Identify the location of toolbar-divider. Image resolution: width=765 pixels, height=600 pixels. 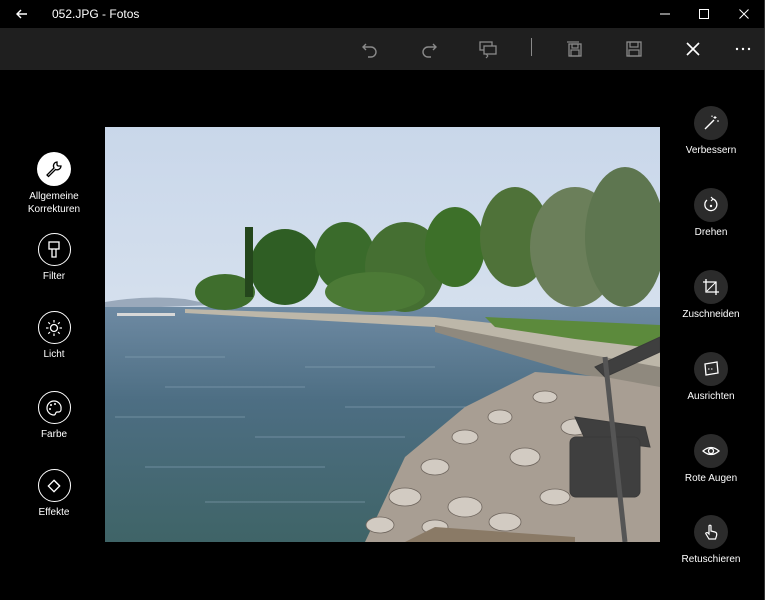
(531, 47).